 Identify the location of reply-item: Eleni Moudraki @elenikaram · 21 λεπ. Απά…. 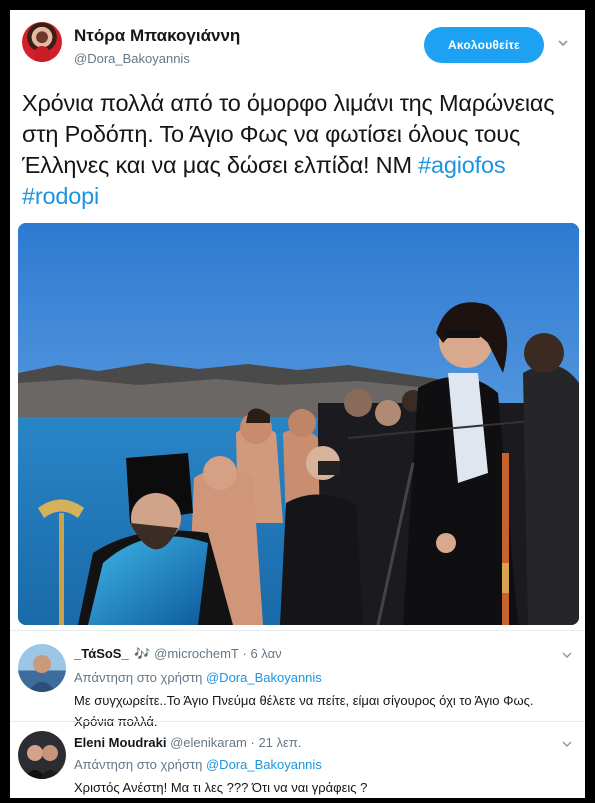
(297, 759).